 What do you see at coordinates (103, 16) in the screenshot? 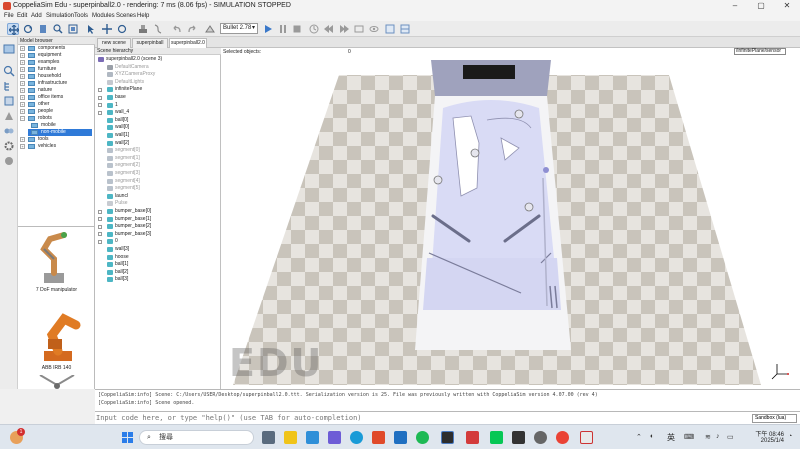
I see `menu-modules: Modules` at bounding box center [103, 16].